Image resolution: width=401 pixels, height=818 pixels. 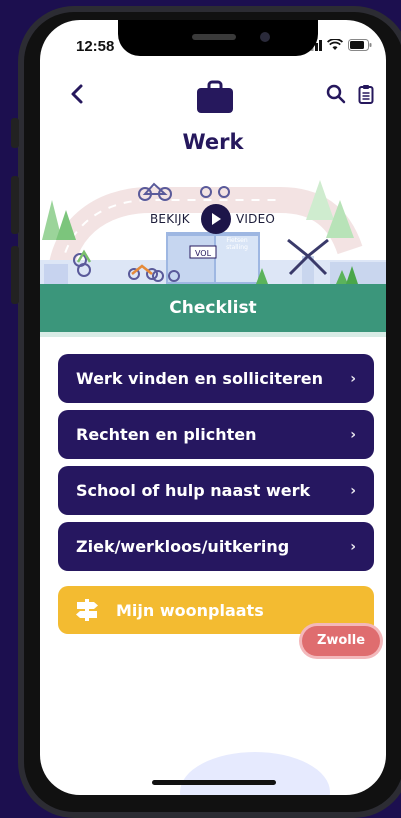 I want to click on mijn-woonplaats-label: Mijn woonplaats, so click(x=190, y=610).